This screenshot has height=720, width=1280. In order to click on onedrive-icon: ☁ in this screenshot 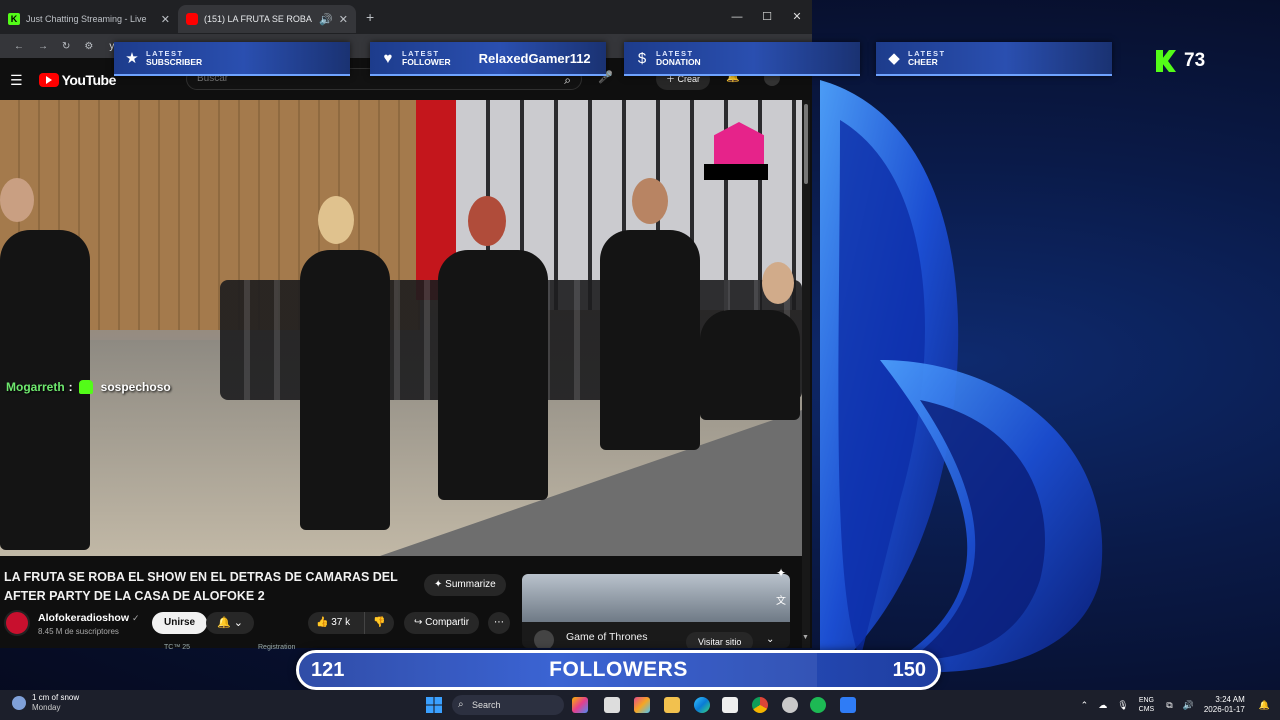, I will do `click(1102, 705)`.